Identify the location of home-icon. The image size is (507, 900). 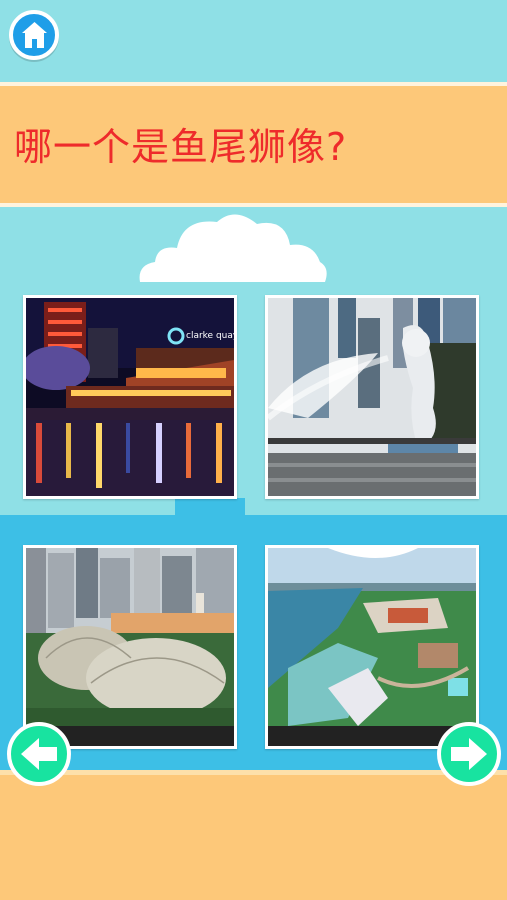
(34, 35).